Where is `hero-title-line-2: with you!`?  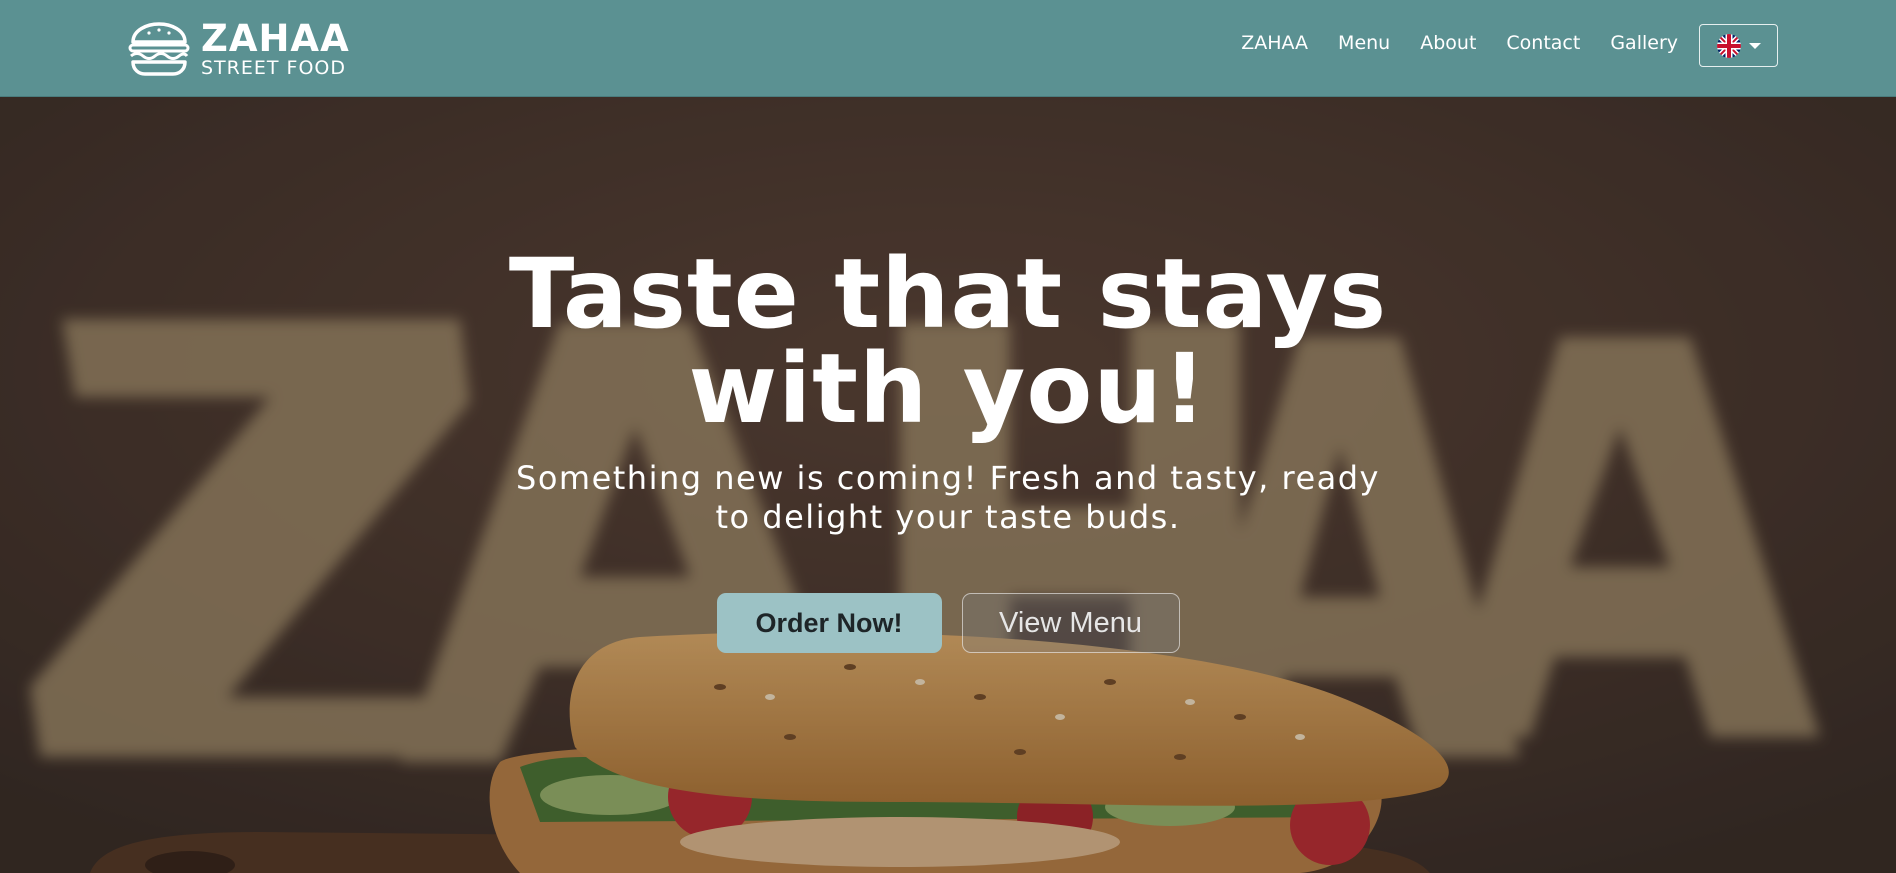 hero-title-line-2: with you! is located at coordinates (948, 389).